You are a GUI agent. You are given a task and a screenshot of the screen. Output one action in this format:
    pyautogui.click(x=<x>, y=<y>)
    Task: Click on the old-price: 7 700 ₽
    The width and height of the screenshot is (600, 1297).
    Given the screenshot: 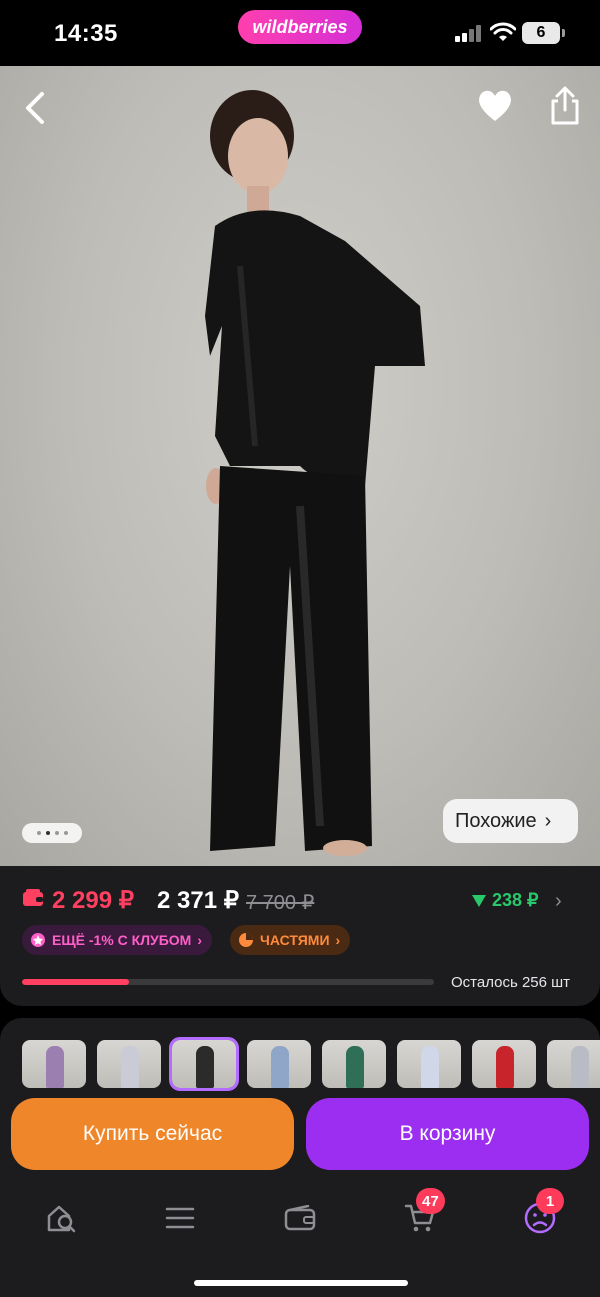 What is the action you would take?
    pyautogui.click(x=280, y=903)
    